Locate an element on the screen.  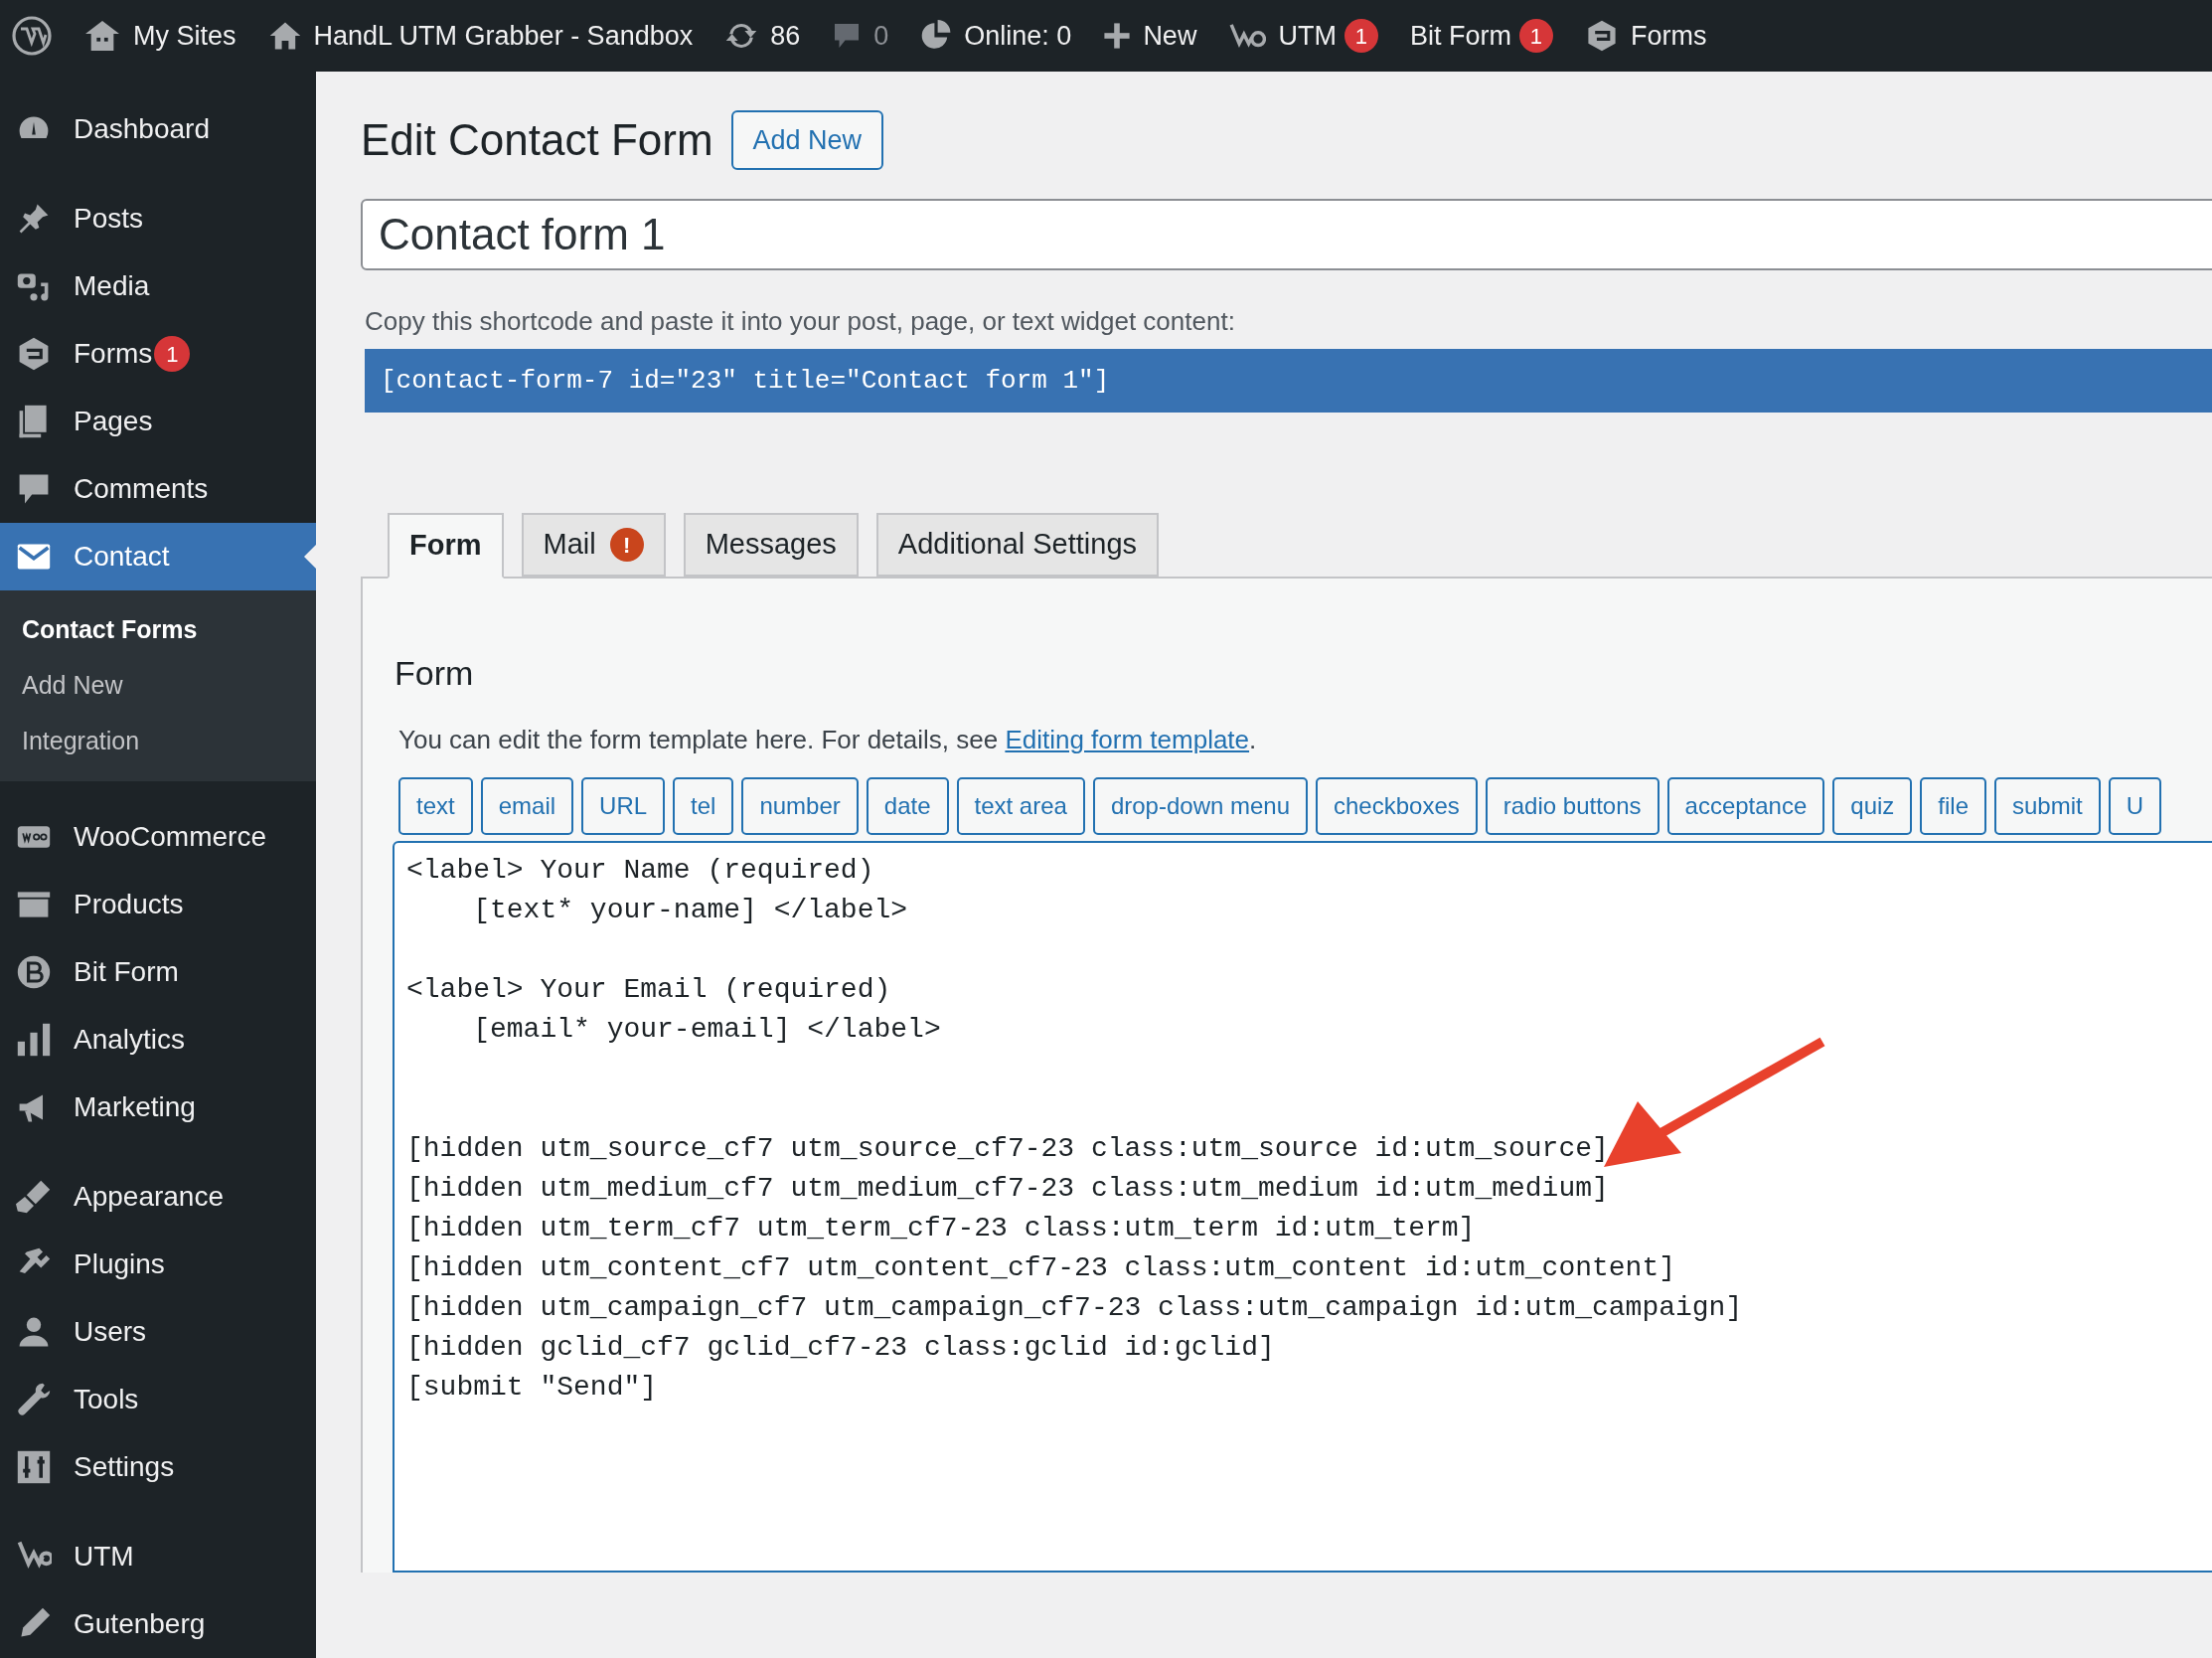
sidebar-menu-item: Users is located at coordinates (158, 1332).